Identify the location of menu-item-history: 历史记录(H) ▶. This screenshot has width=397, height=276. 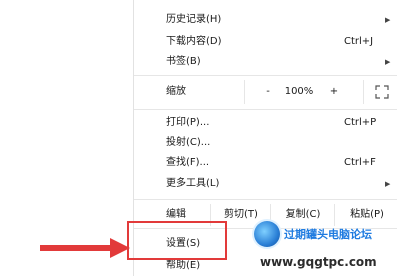
(265, 20).